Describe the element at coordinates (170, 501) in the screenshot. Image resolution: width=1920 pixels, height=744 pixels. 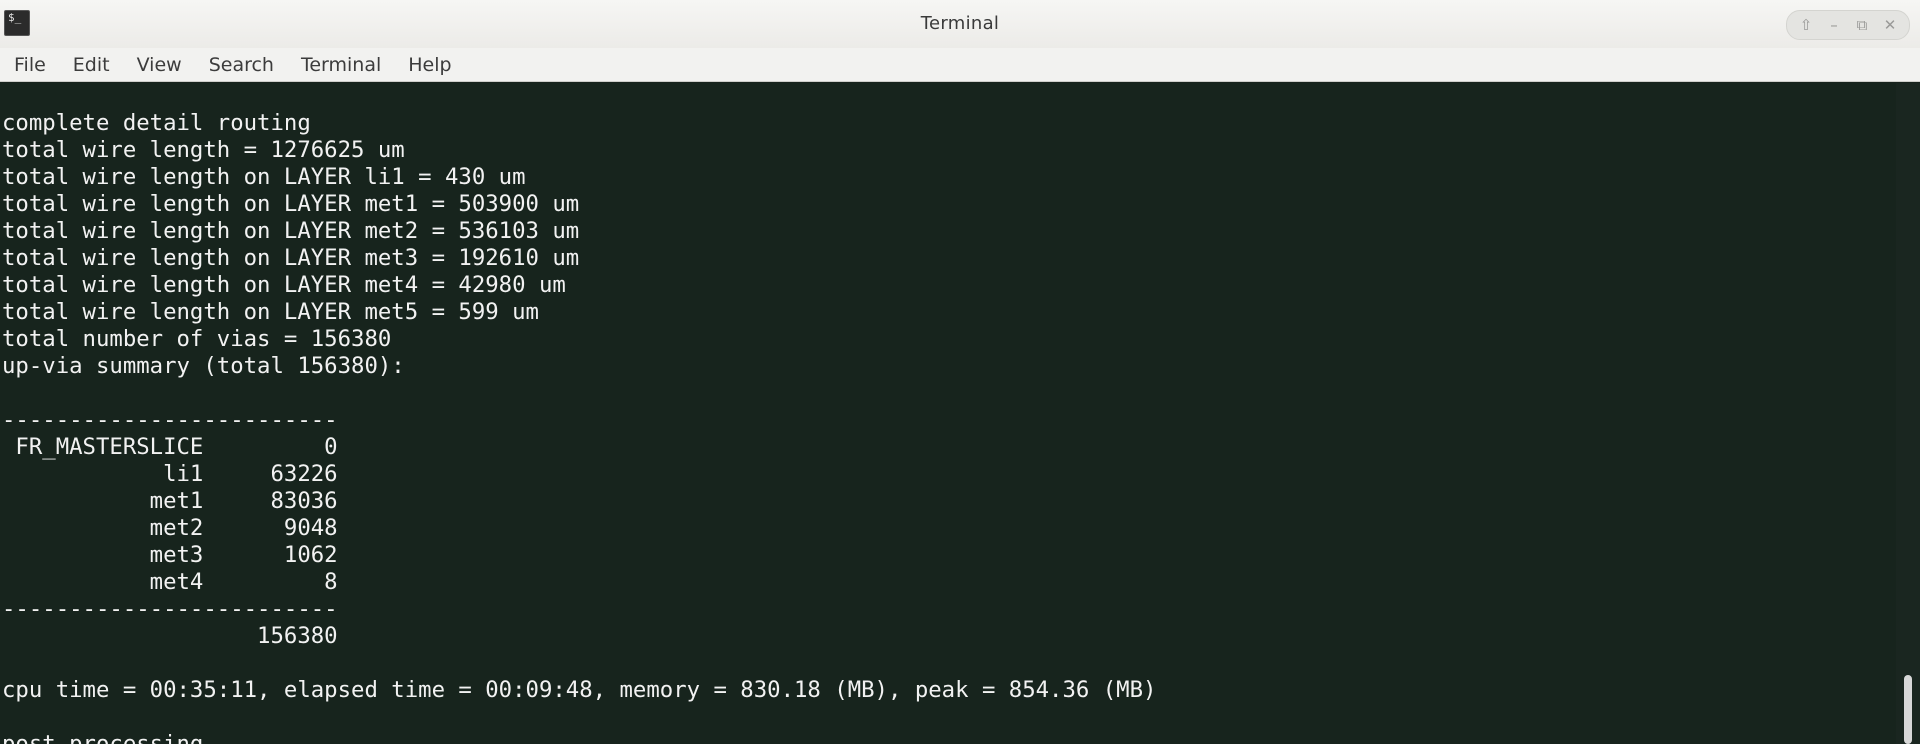
I see `terminal-line: met1 83036` at that location.